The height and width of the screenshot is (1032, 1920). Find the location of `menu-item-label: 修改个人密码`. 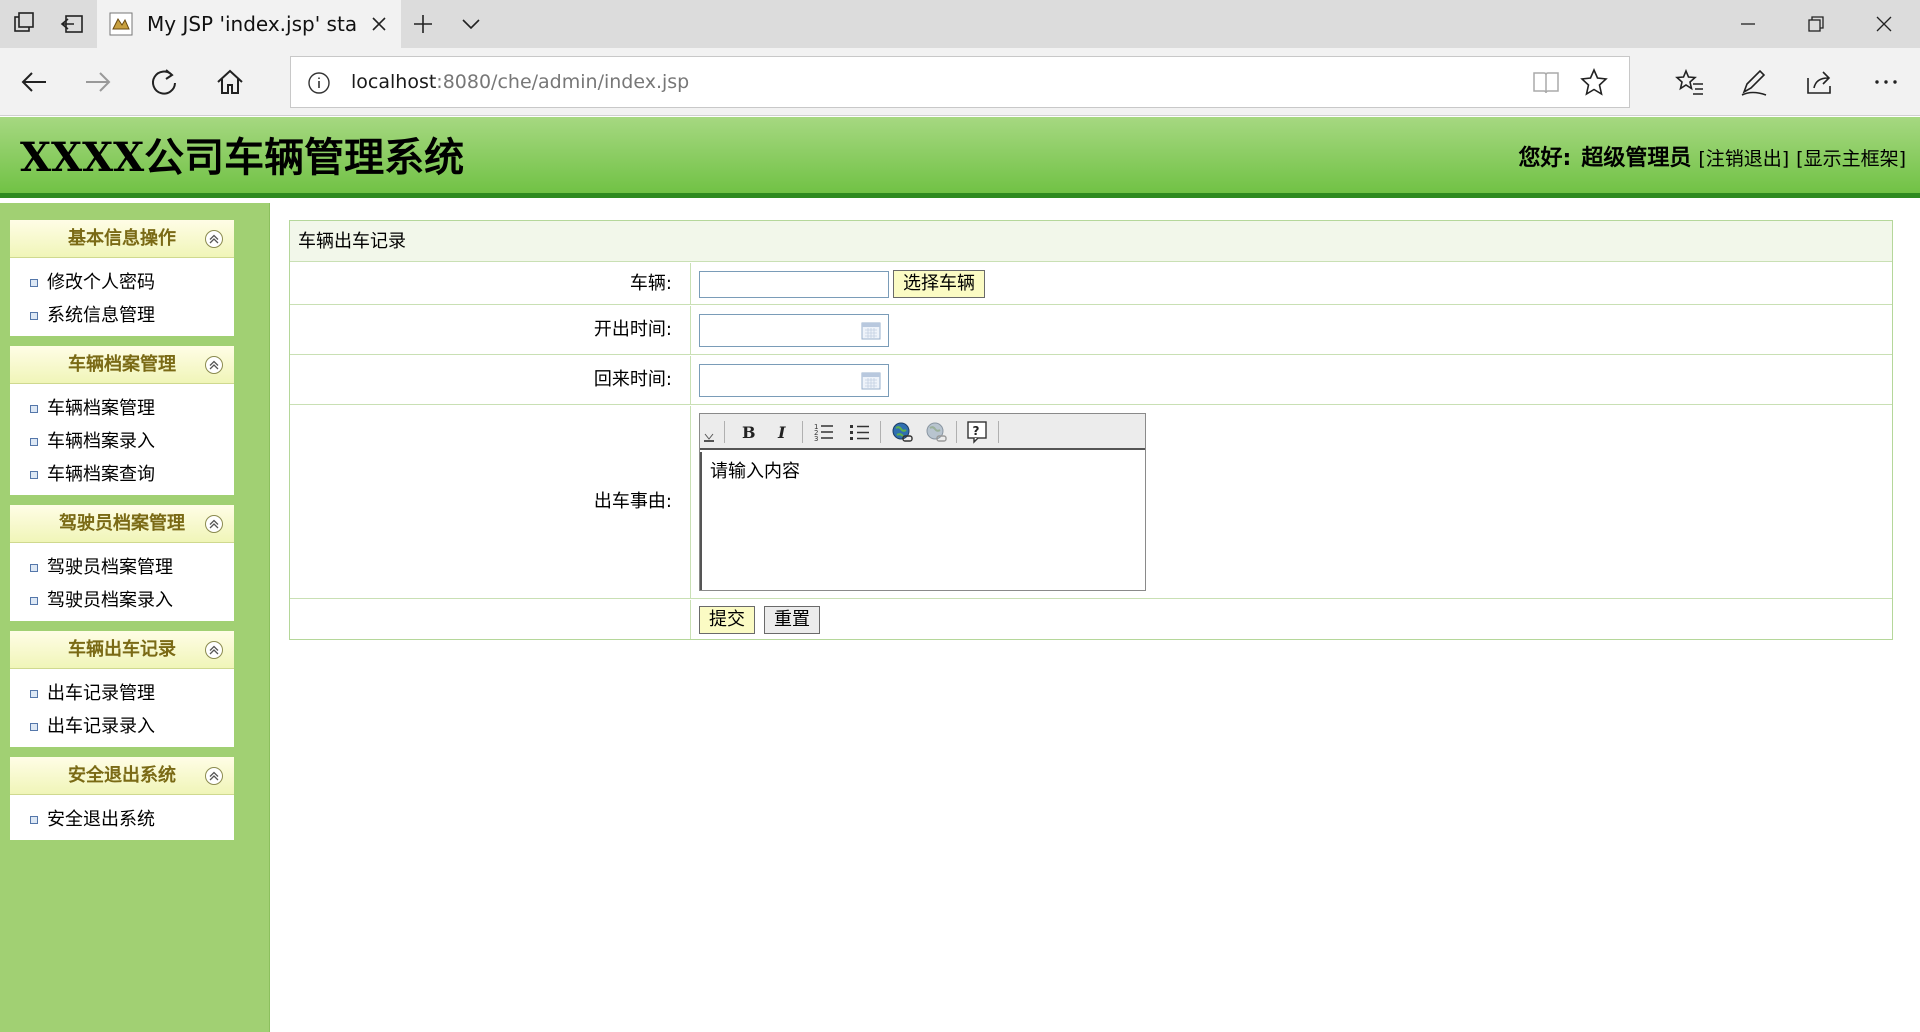

menu-item-label: 修改个人密码 is located at coordinates (101, 282).